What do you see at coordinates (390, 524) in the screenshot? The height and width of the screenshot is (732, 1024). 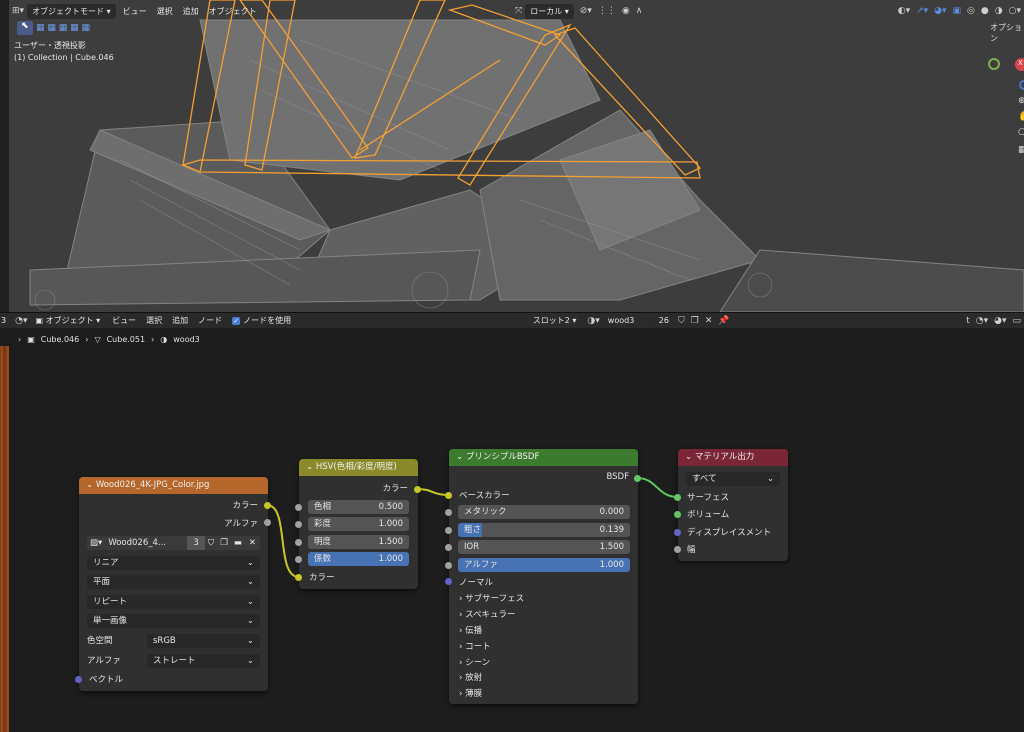 I see `saturation-value: 1.000` at bounding box center [390, 524].